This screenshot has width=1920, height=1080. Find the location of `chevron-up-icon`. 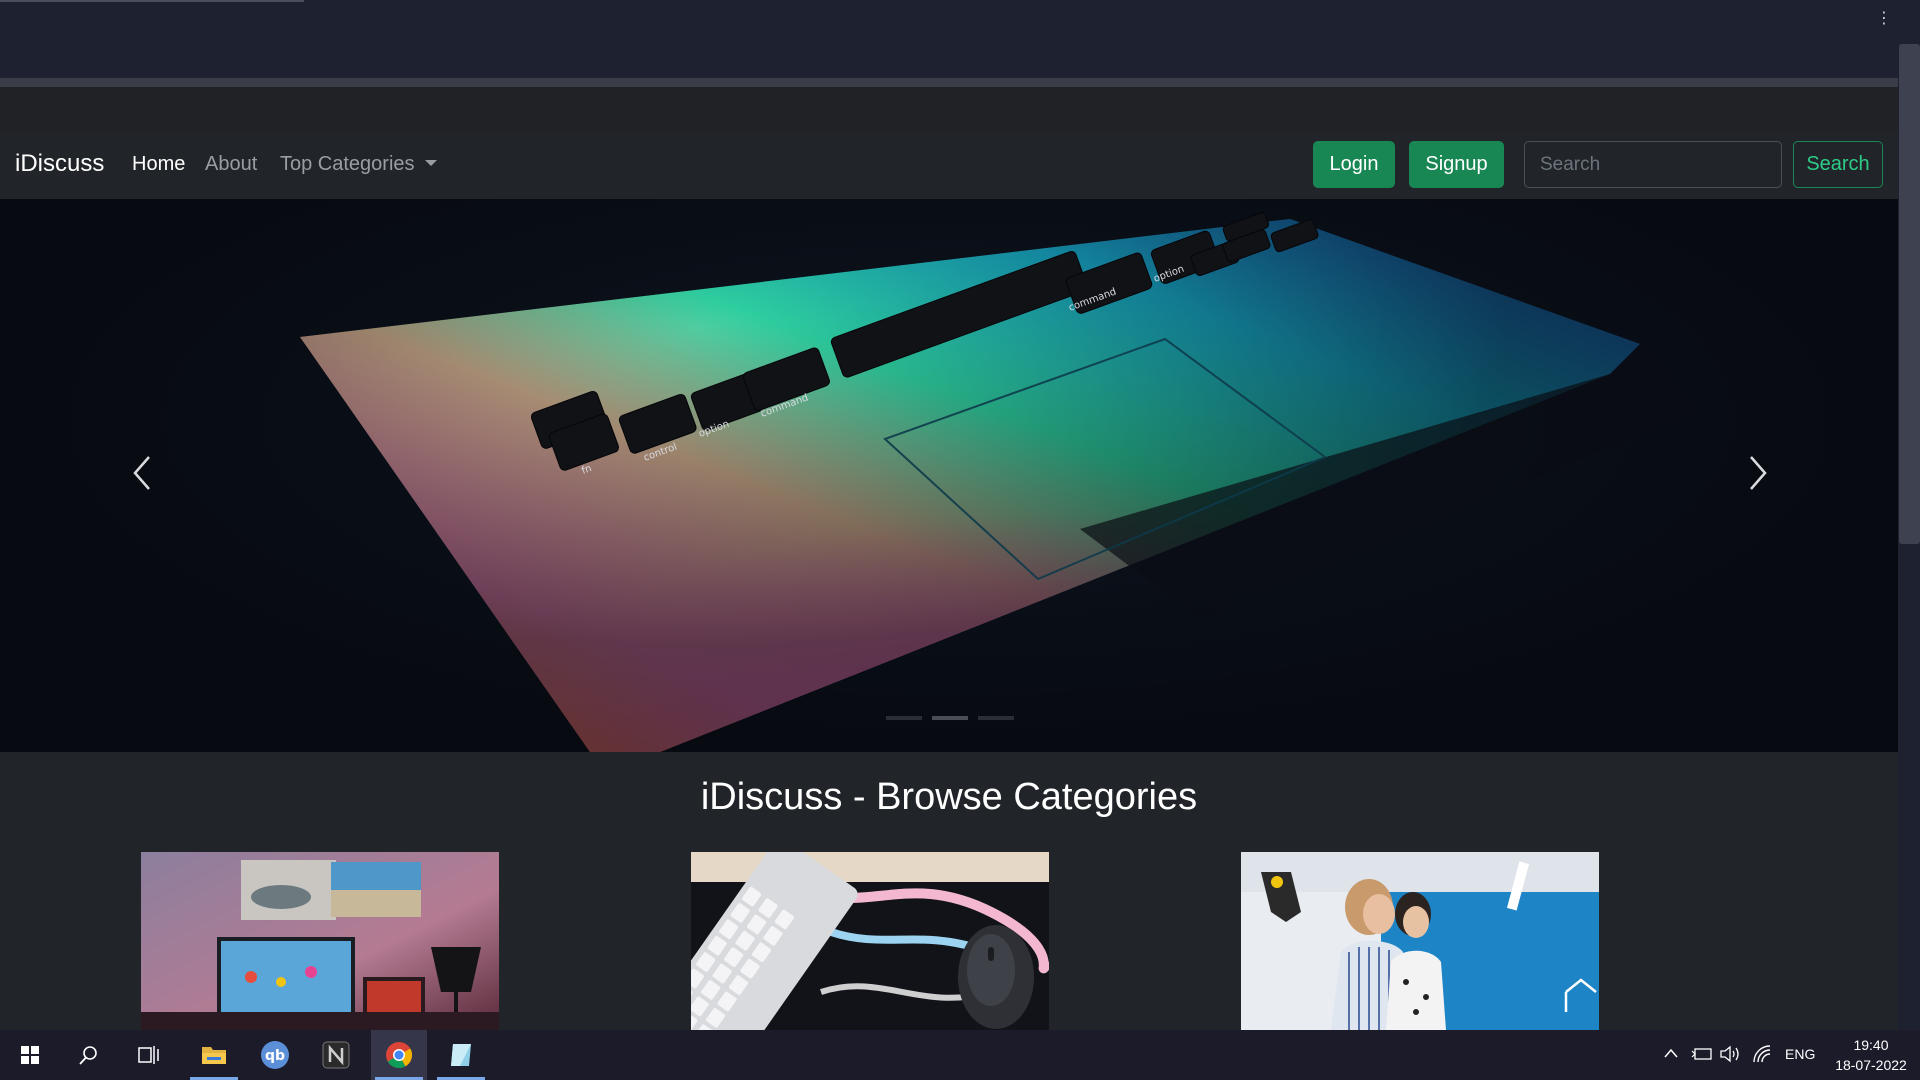

chevron-up-icon is located at coordinates (1671, 1053).